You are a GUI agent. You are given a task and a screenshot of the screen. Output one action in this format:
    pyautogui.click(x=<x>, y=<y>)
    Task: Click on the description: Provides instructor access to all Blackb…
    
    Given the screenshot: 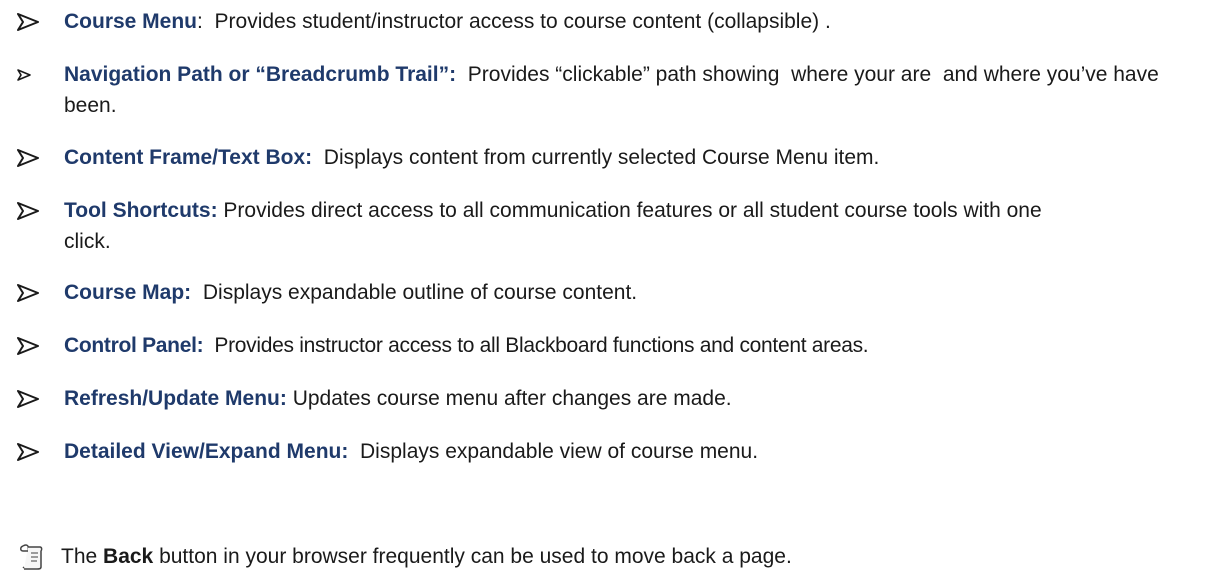 What is the action you would take?
    pyautogui.click(x=536, y=345)
    